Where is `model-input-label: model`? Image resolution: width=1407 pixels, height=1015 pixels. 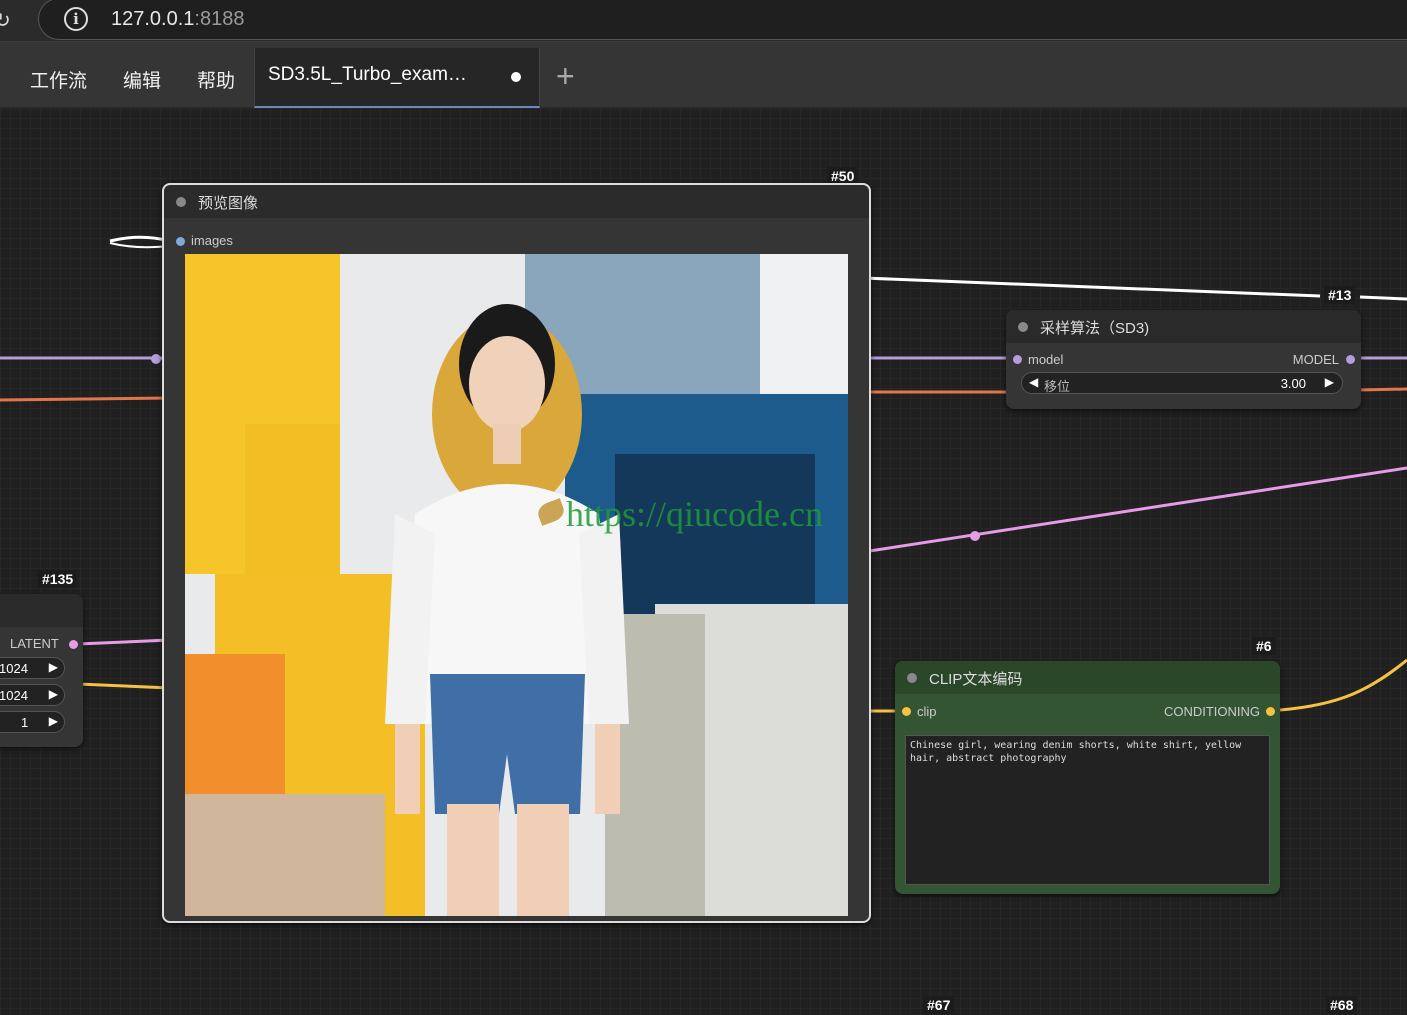
model-input-label: model is located at coordinates (1046, 359).